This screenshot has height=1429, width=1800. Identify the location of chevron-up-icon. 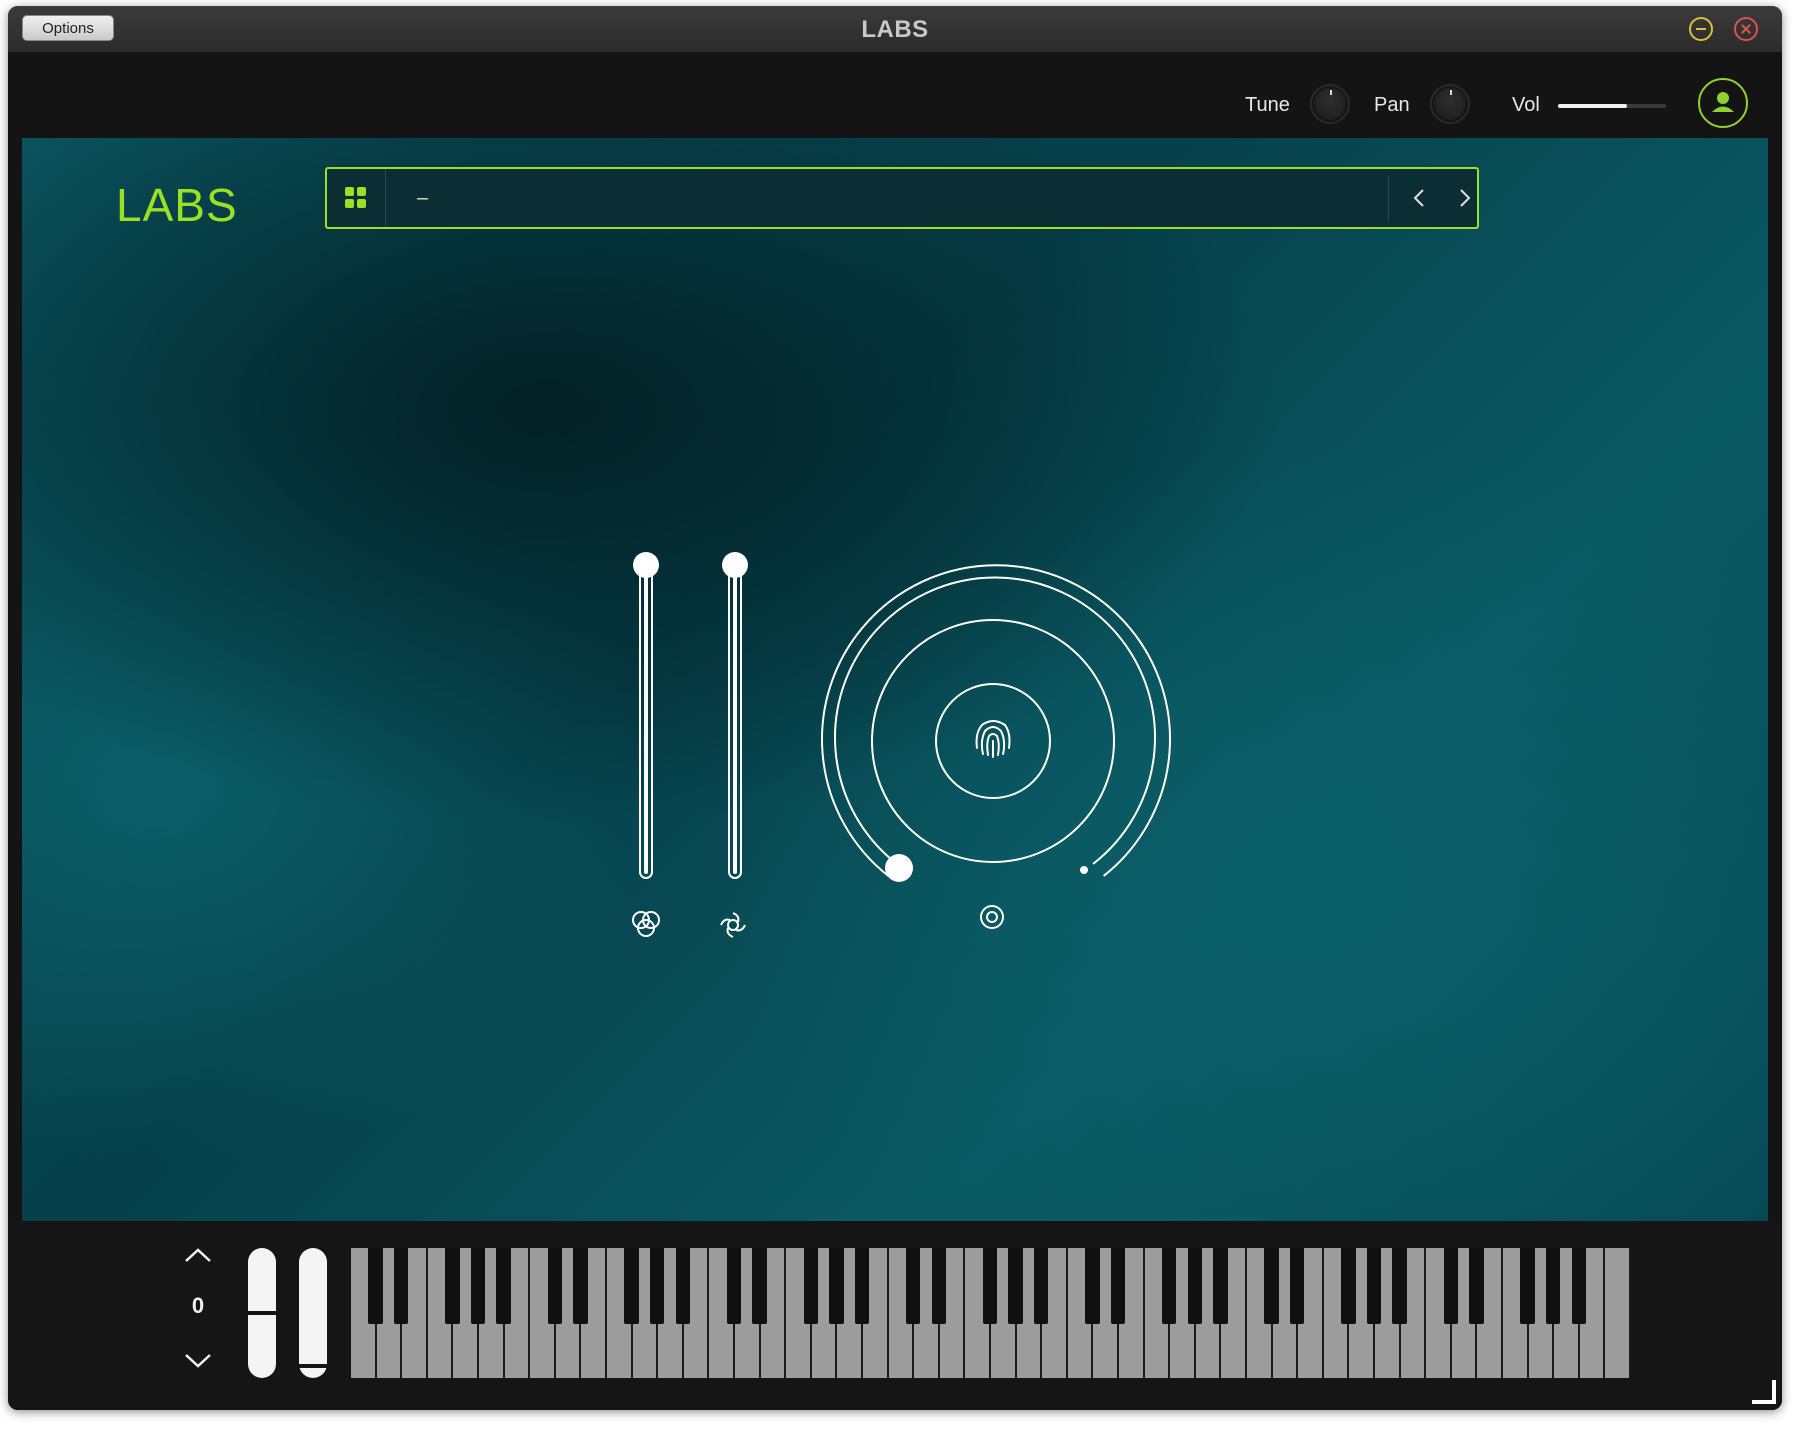
(198, 1255).